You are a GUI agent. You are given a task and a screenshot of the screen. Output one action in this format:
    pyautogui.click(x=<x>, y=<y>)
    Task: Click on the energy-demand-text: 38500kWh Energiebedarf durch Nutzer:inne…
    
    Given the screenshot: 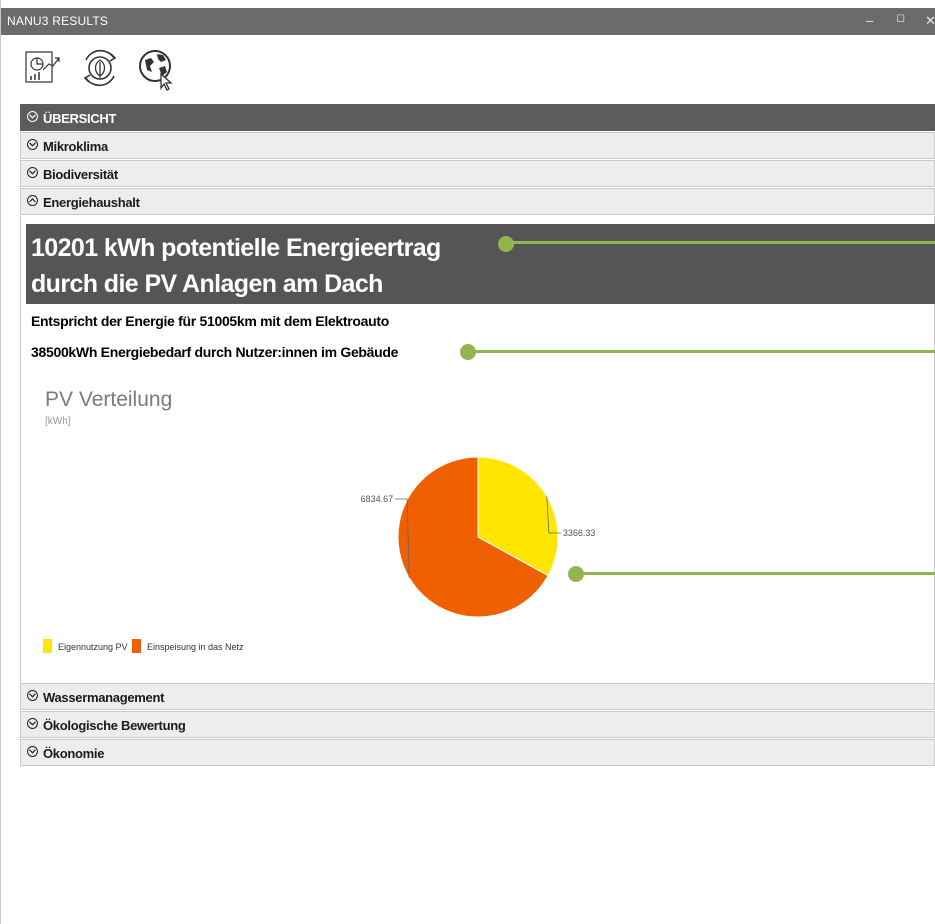 What is the action you would take?
    pyautogui.click(x=215, y=352)
    